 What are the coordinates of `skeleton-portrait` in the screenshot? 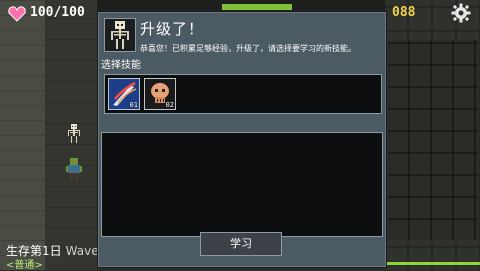 It's located at (120, 35).